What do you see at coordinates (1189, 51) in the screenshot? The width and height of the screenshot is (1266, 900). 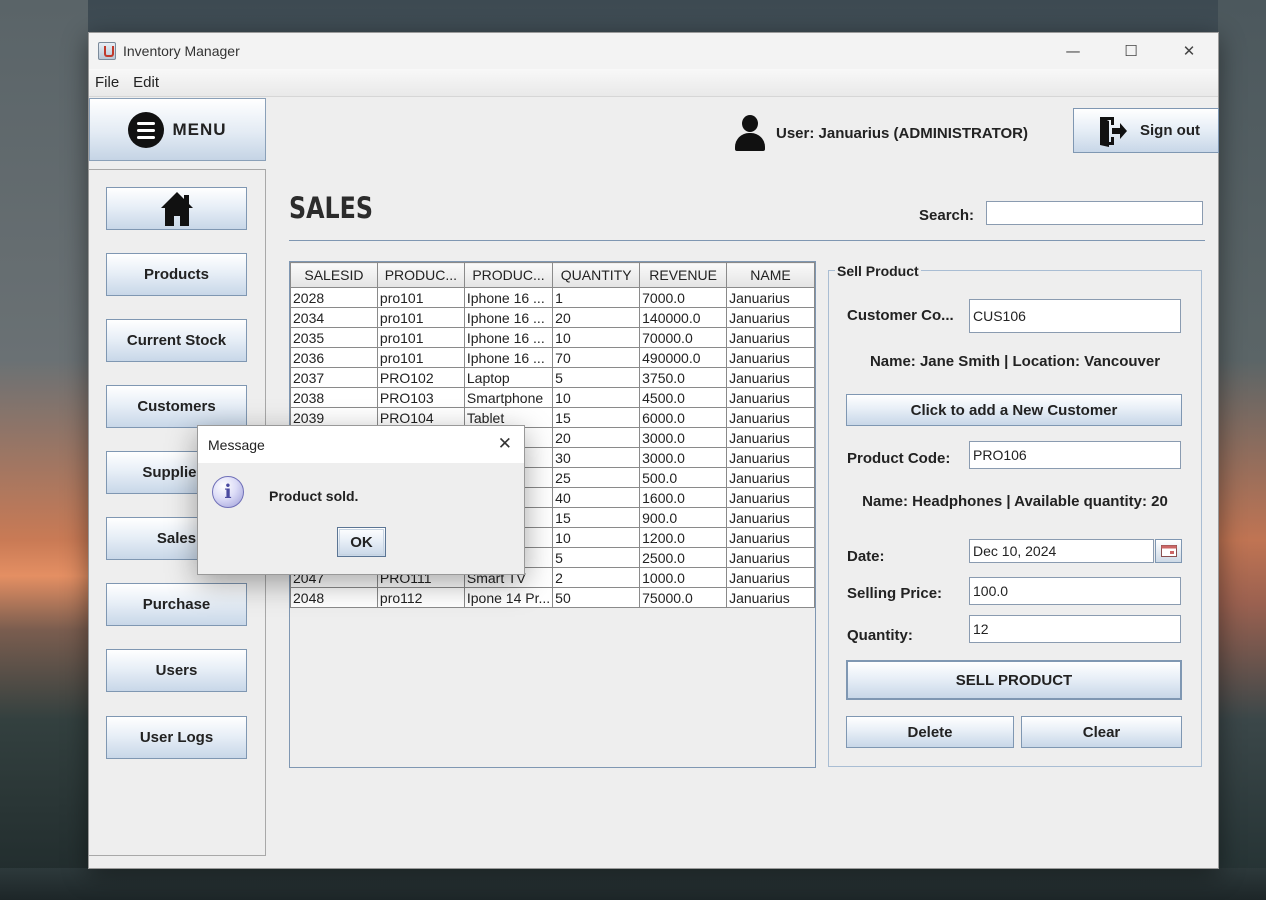 I see `close-window-button: ✕` at bounding box center [1189, 51].